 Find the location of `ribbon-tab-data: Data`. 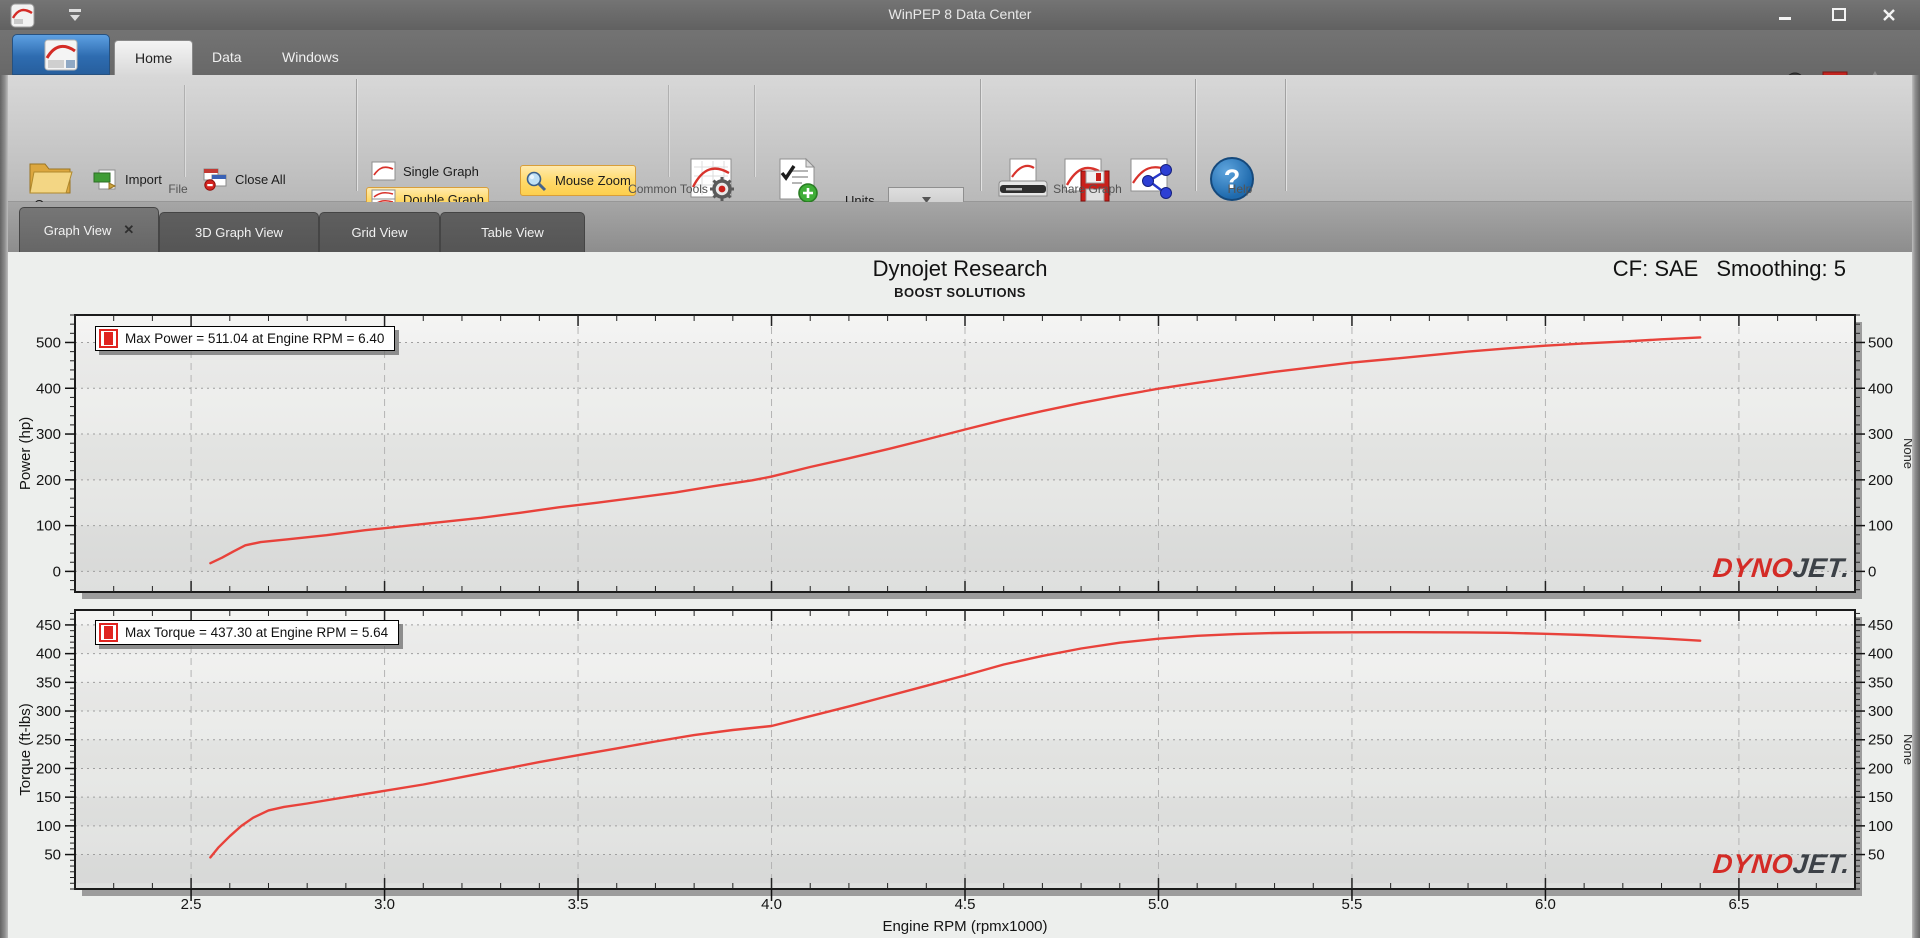

ribbon-tab-data: Data is located at coordinates (227, 57).